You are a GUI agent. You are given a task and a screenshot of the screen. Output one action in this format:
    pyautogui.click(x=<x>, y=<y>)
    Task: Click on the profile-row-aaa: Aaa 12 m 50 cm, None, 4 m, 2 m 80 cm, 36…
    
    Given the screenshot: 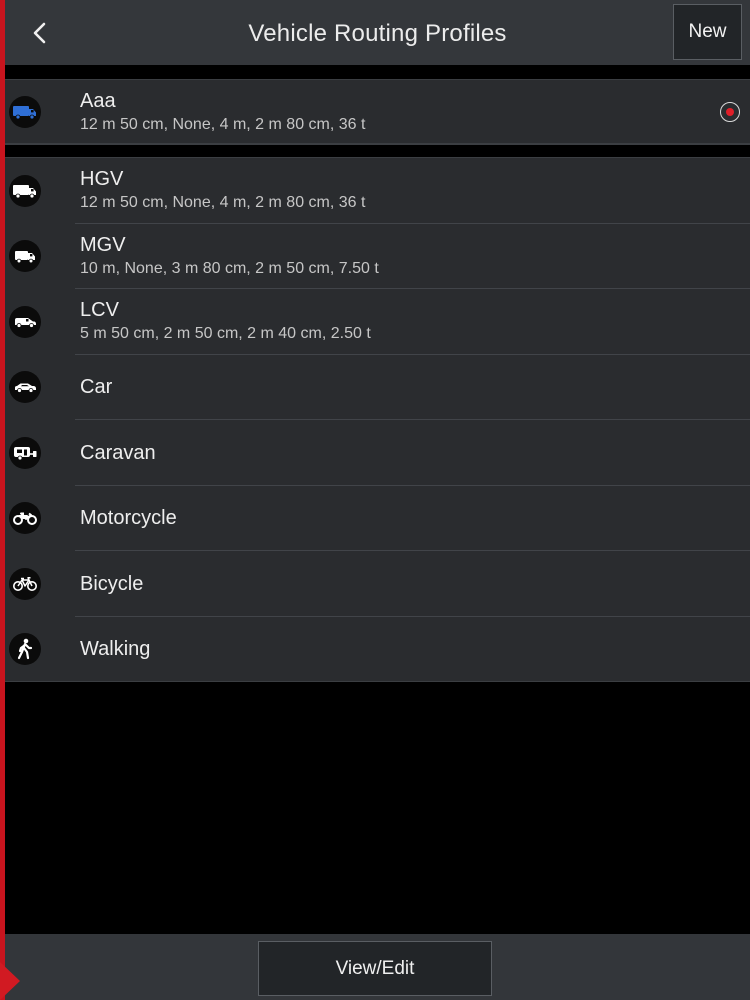 What is the action you would take?
    pyautogui.click(x=377, y=112)
    